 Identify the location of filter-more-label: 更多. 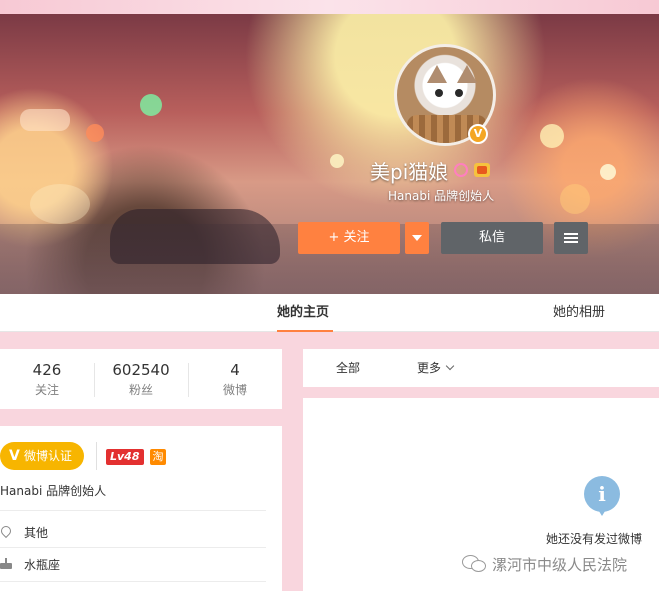
(429, 368).